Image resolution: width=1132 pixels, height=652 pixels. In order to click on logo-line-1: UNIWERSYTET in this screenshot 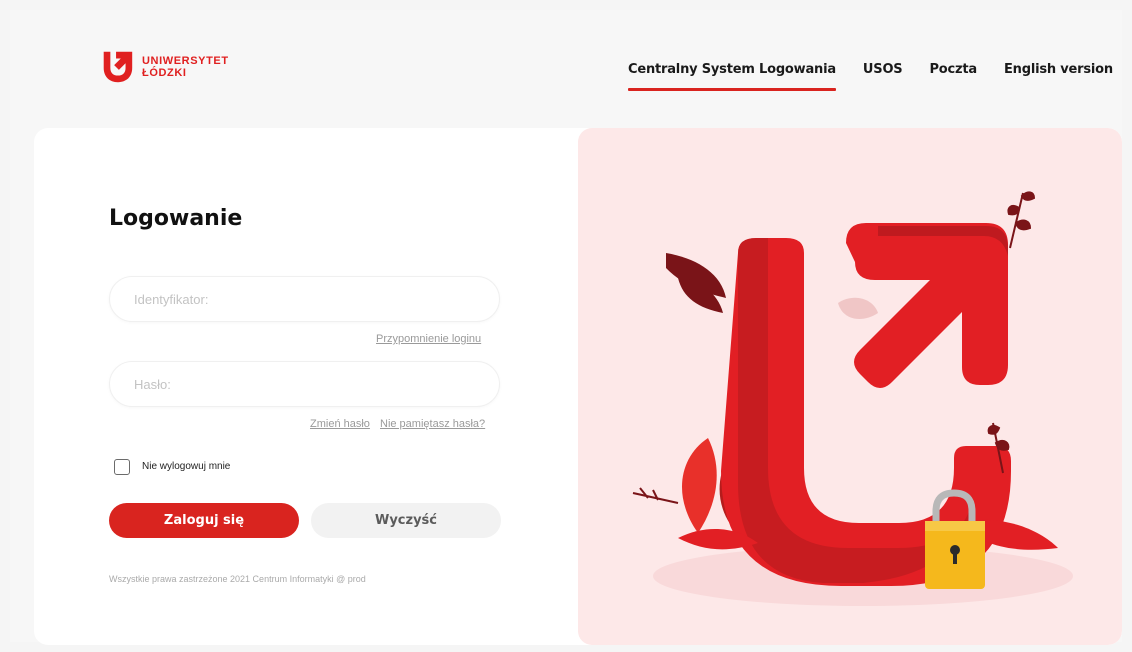, I will do `click(185, 61)`.